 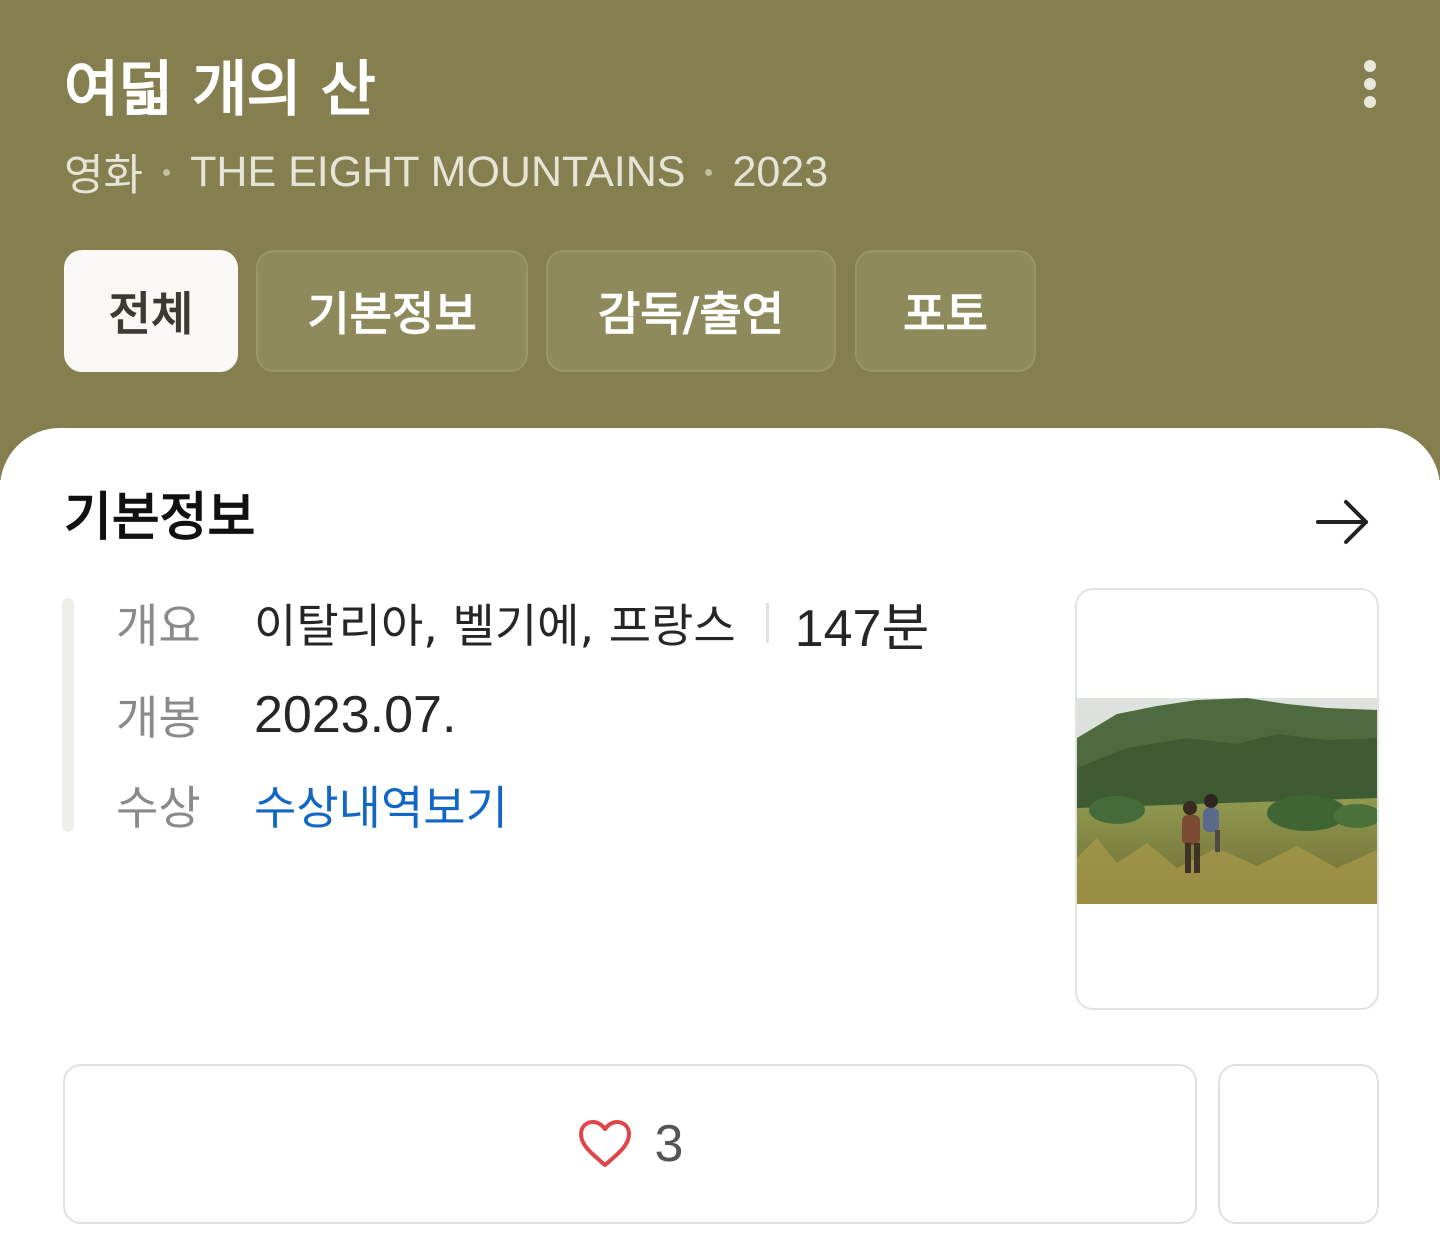 What do you see at coordinates (862, 628) in the screenshot?
I see `runtime-value: 147분` at bounding box center [862, 628].